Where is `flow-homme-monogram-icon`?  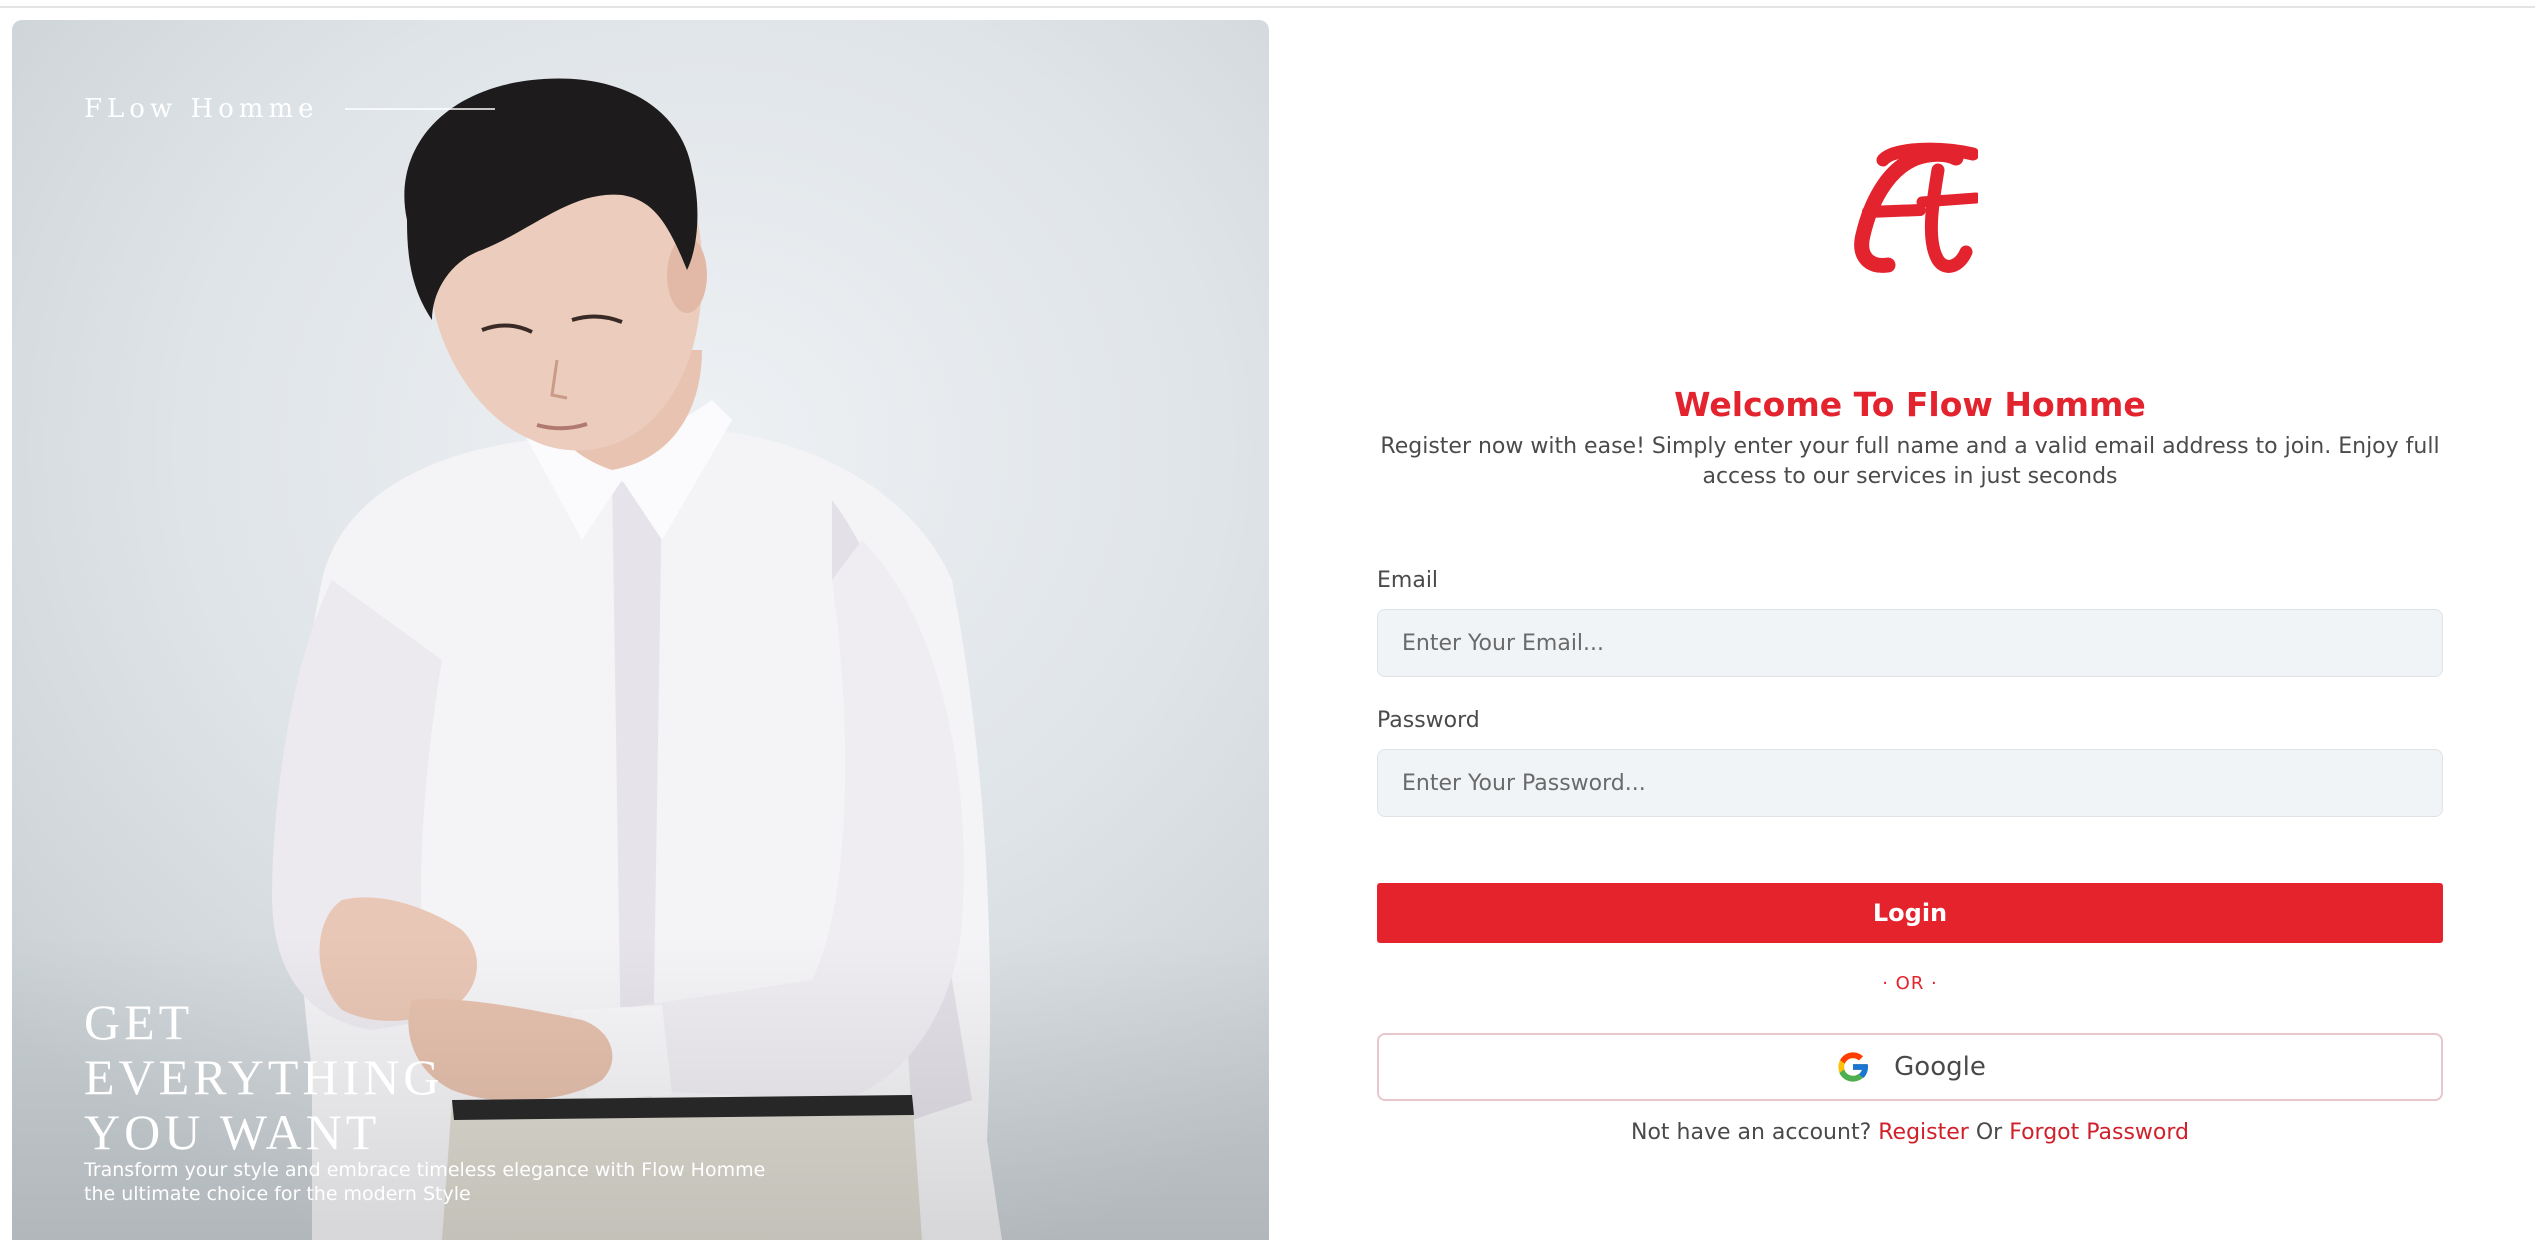
flow-homme-monogram-icon is located at coordinates (1916, 207).